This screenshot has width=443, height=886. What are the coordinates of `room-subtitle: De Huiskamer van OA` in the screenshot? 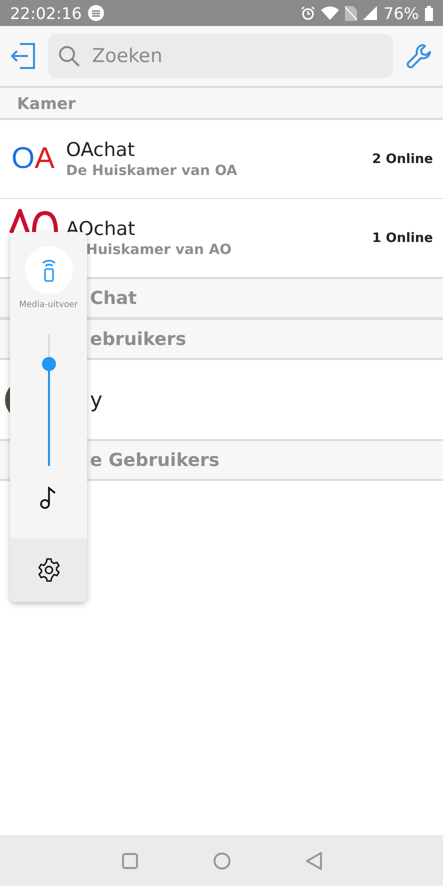 It's located at (152, 171).